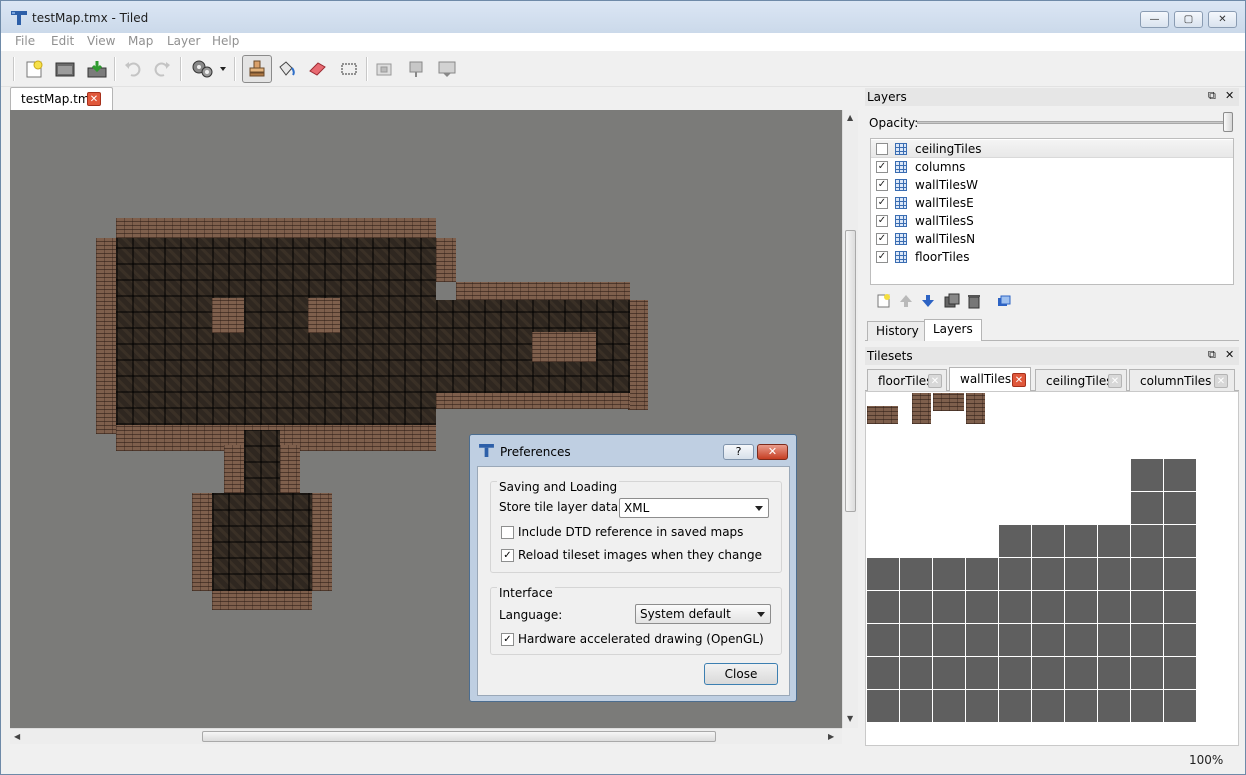 The image size is (1246, 775). Describe the element at coordinates (1052, 185) in the screenshot. I see `layer-row: ✓ wallTilesW` at that location.